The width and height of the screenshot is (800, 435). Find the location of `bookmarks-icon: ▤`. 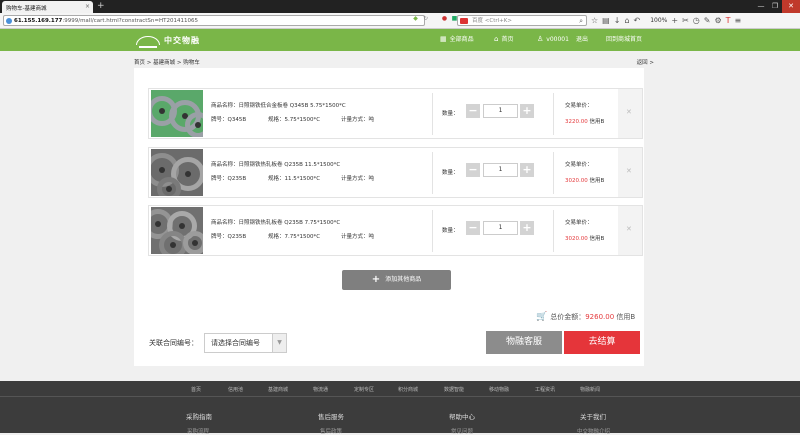

bookmarks-icon: ▤ is located at coordinates (606, 20).